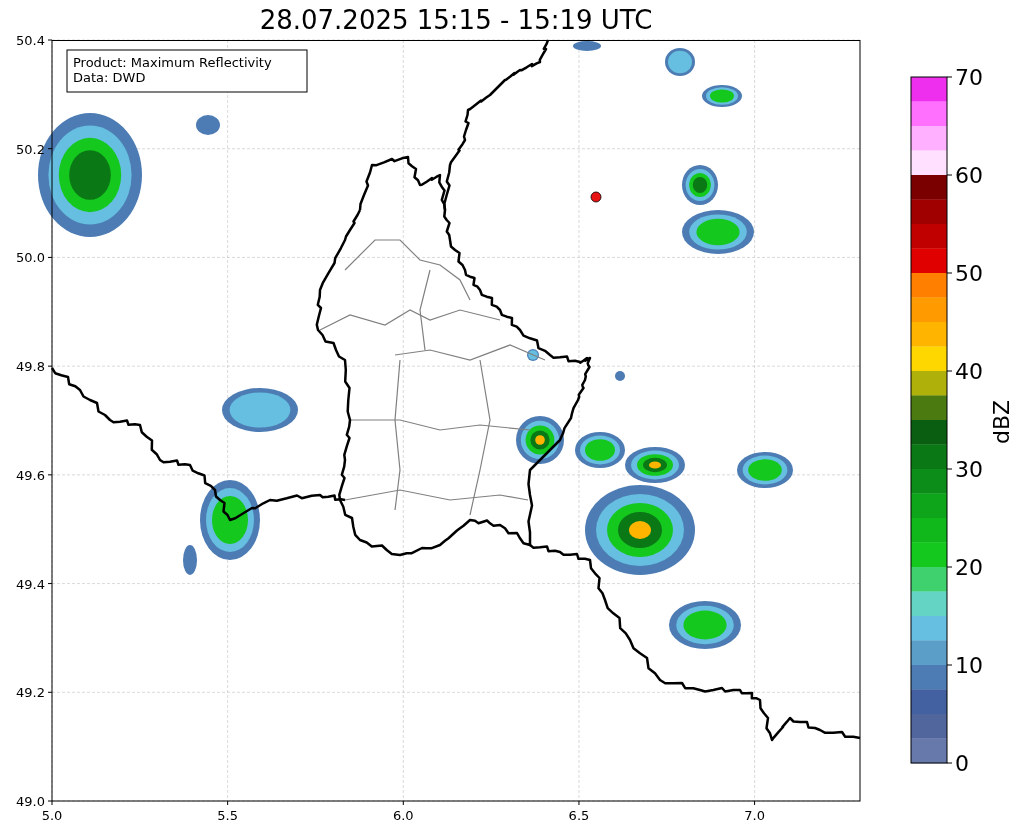  Describe the element at coordinates (109, 77) in the screenshot. I see `info-text: Data: DWD` at that location.